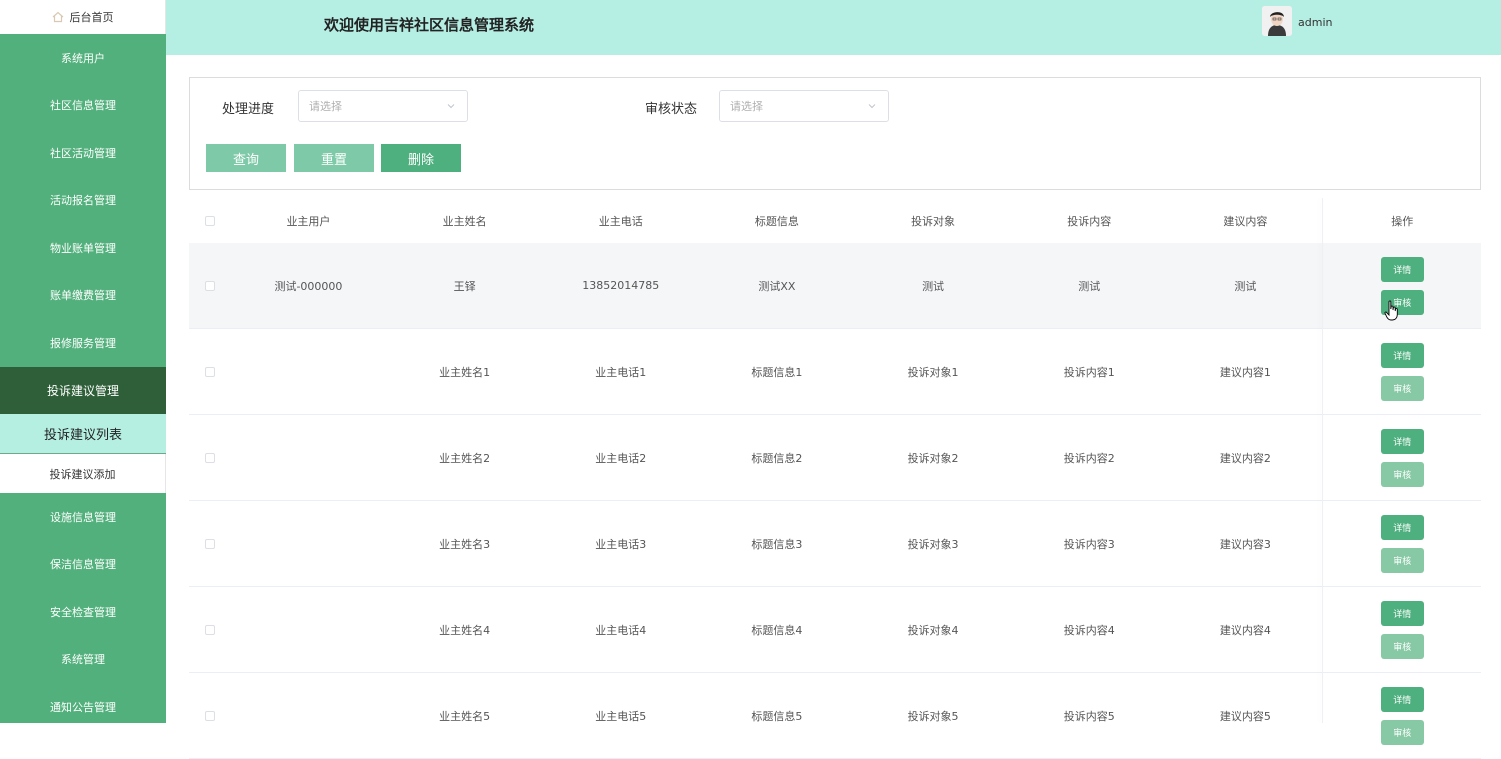 This screenshot has height=759, width=1501. I want to click on sidebar-item-facility: 设施信息管理, so click(83, 517).